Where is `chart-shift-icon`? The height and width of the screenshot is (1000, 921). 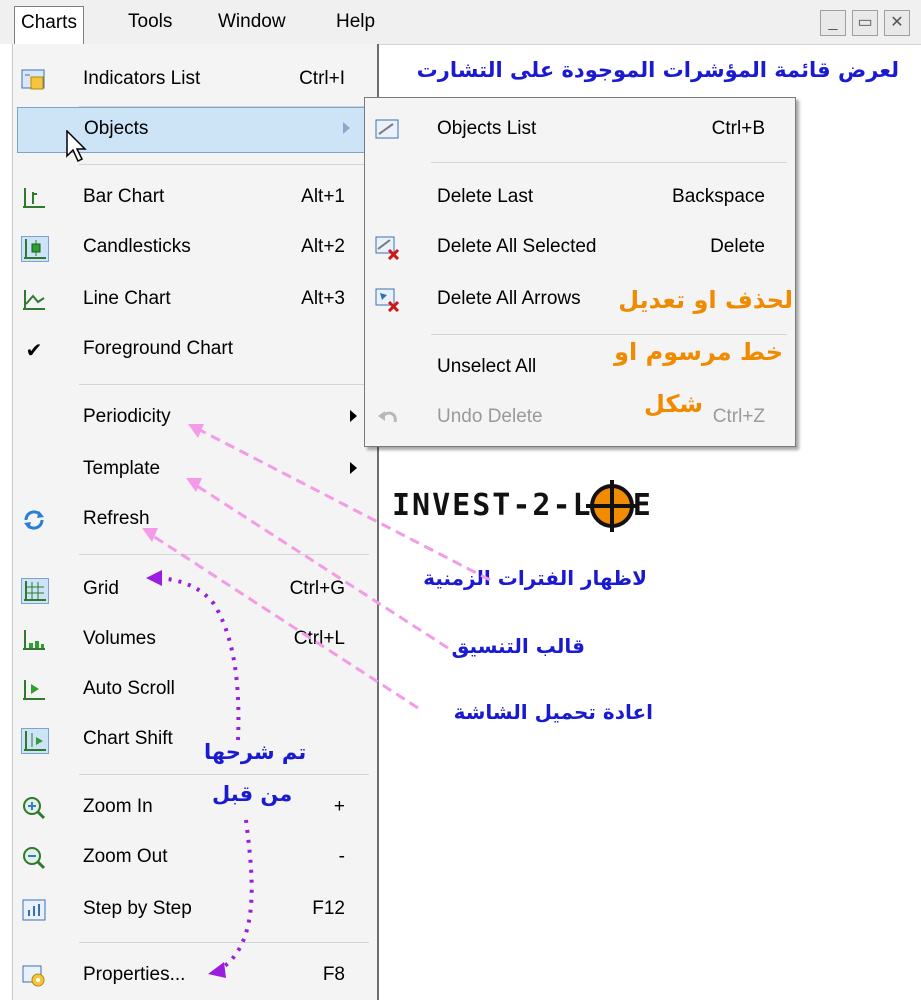 chart-shift-icon is located at coordinates (35, 741).